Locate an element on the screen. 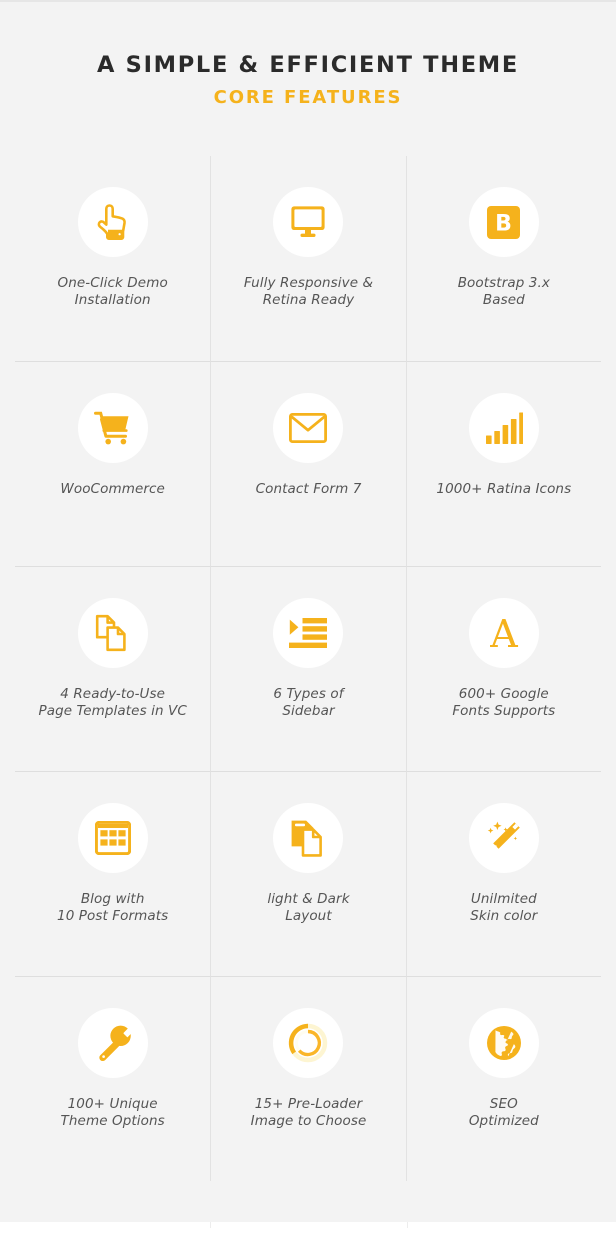 The image size is (616, 1235). footer-tick-left is located at coordinates (210, 1225).